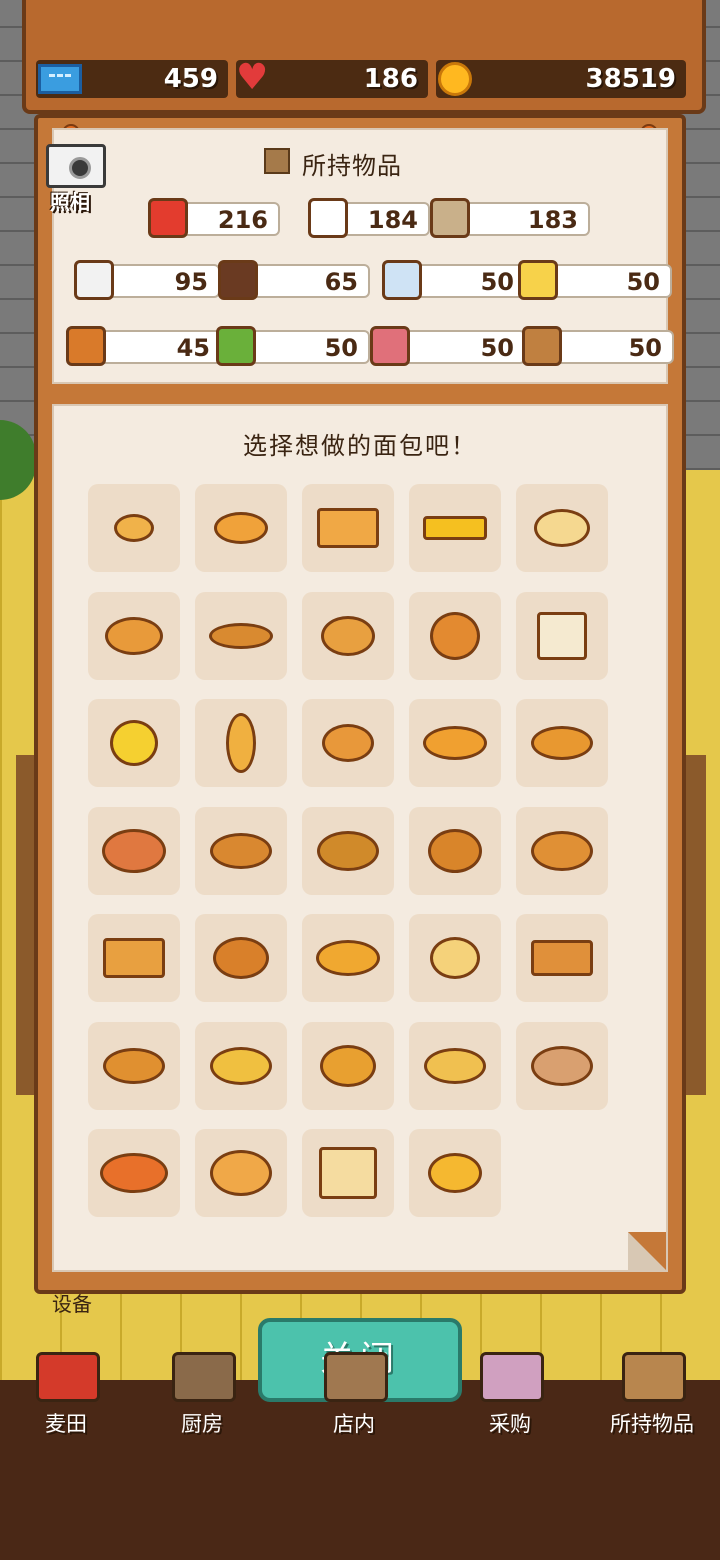 This screenshot has width=720, height=1560. I want to click on burger-icon, so click(455, 958).